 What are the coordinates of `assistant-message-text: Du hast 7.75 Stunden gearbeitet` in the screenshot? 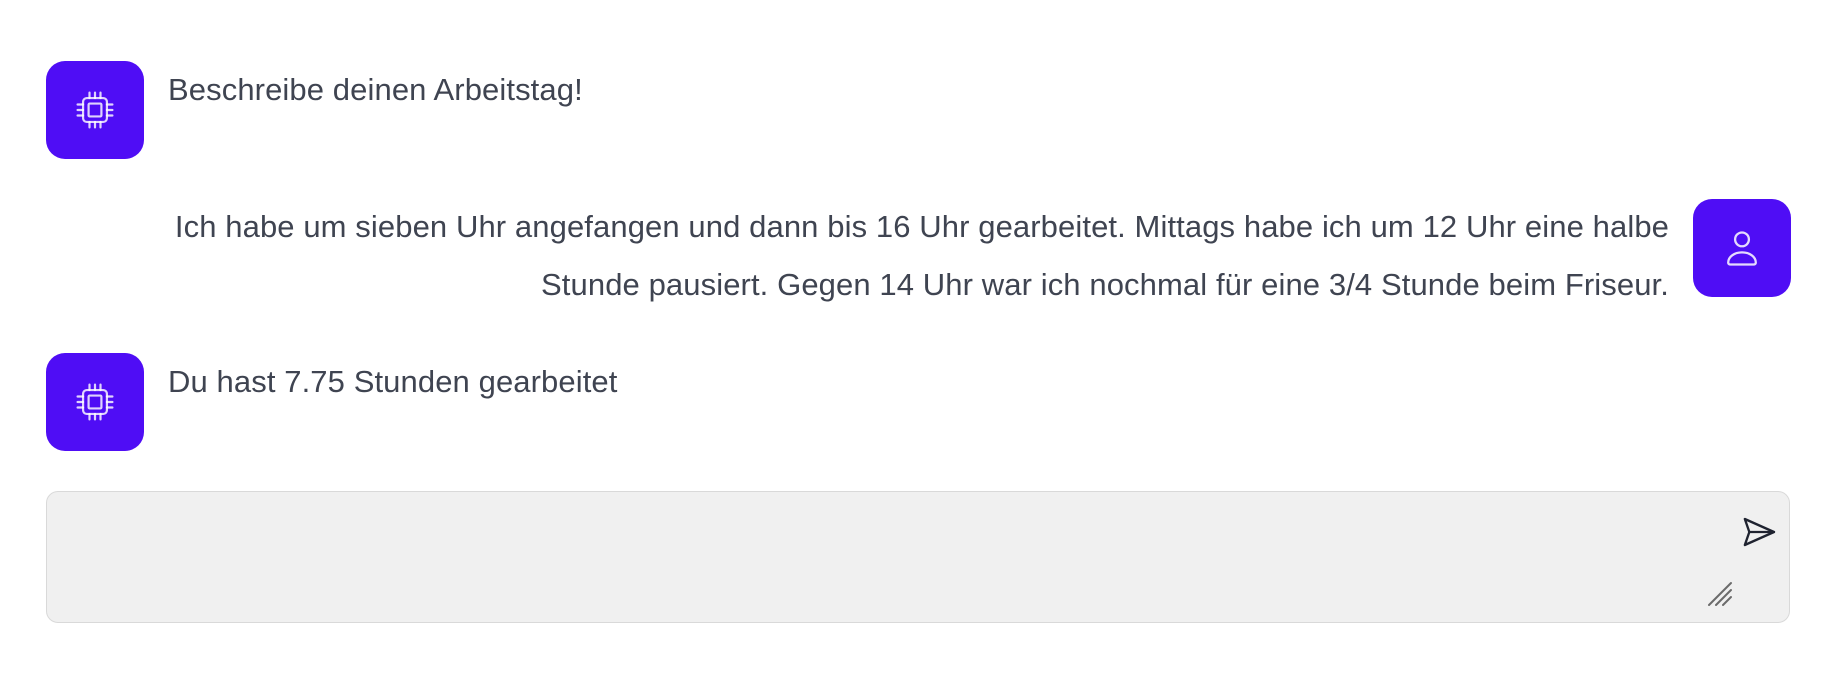 It's located at (393, 381).